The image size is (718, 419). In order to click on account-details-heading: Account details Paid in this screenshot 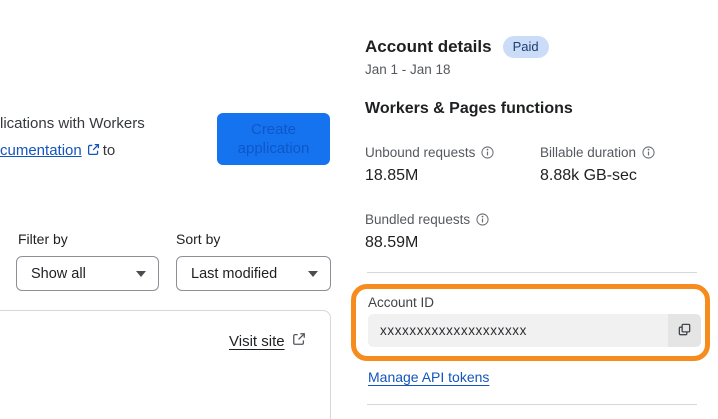, I will do `click(457, 47)`.